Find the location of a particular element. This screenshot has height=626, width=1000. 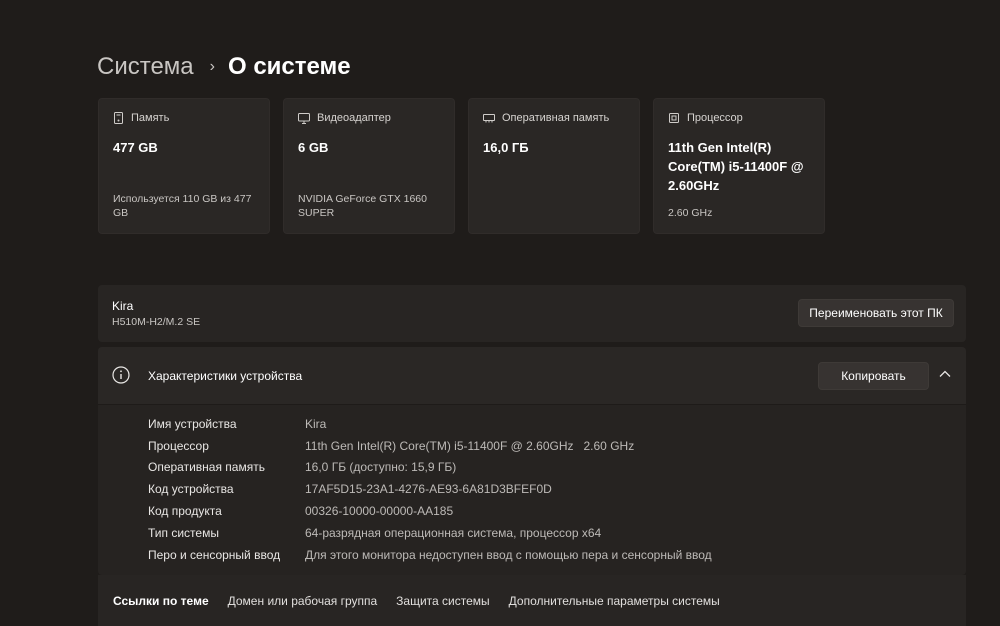

card-title: Видеоадаптер is located at coordinates (354, 118).